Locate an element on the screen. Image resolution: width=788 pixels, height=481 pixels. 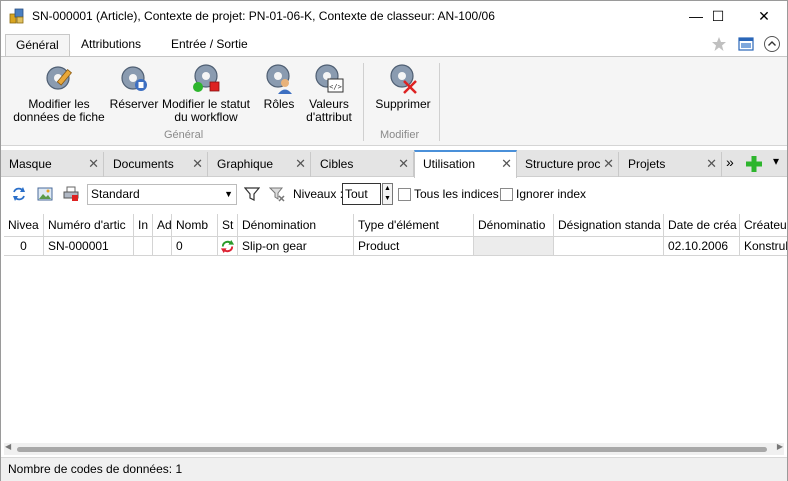
status-bar: Nombre de codes de données: 1 is located at coordinates (394, 469).